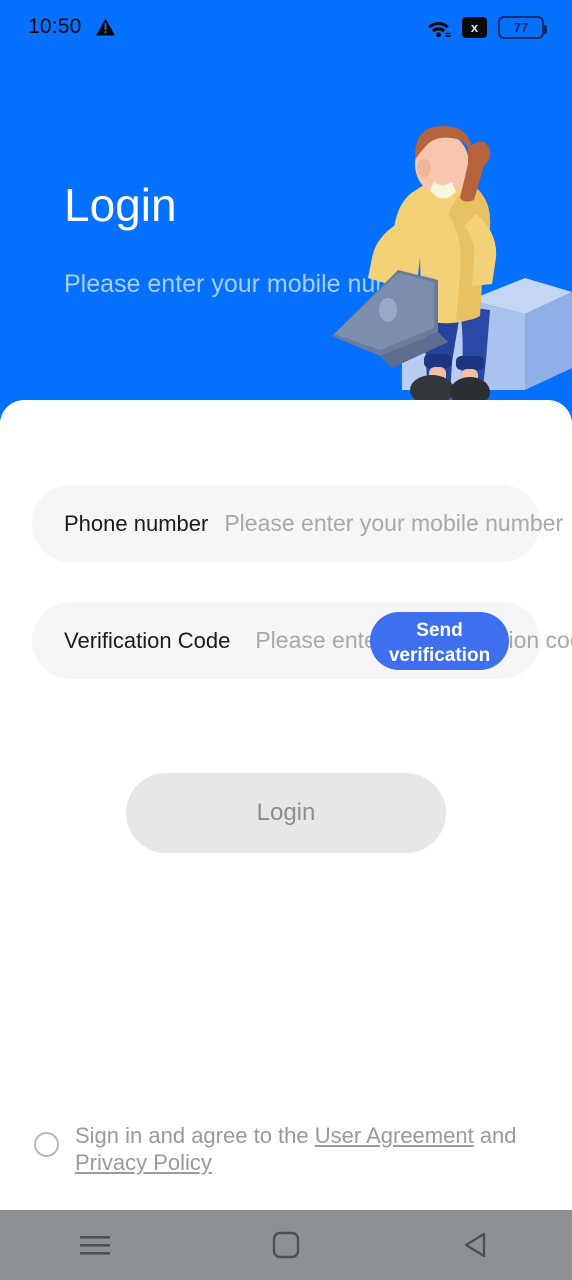  Describe the element at coordinates (452, 266) in the screenshot. I see `person-with-laptop-illustration` at that location.